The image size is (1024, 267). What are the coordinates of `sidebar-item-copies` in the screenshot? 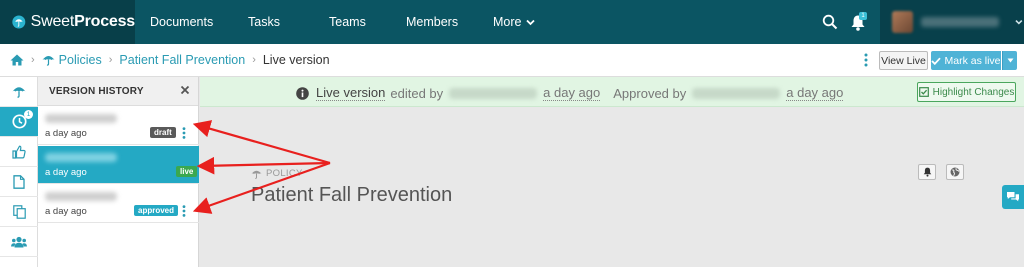 It's located at (19, 212).